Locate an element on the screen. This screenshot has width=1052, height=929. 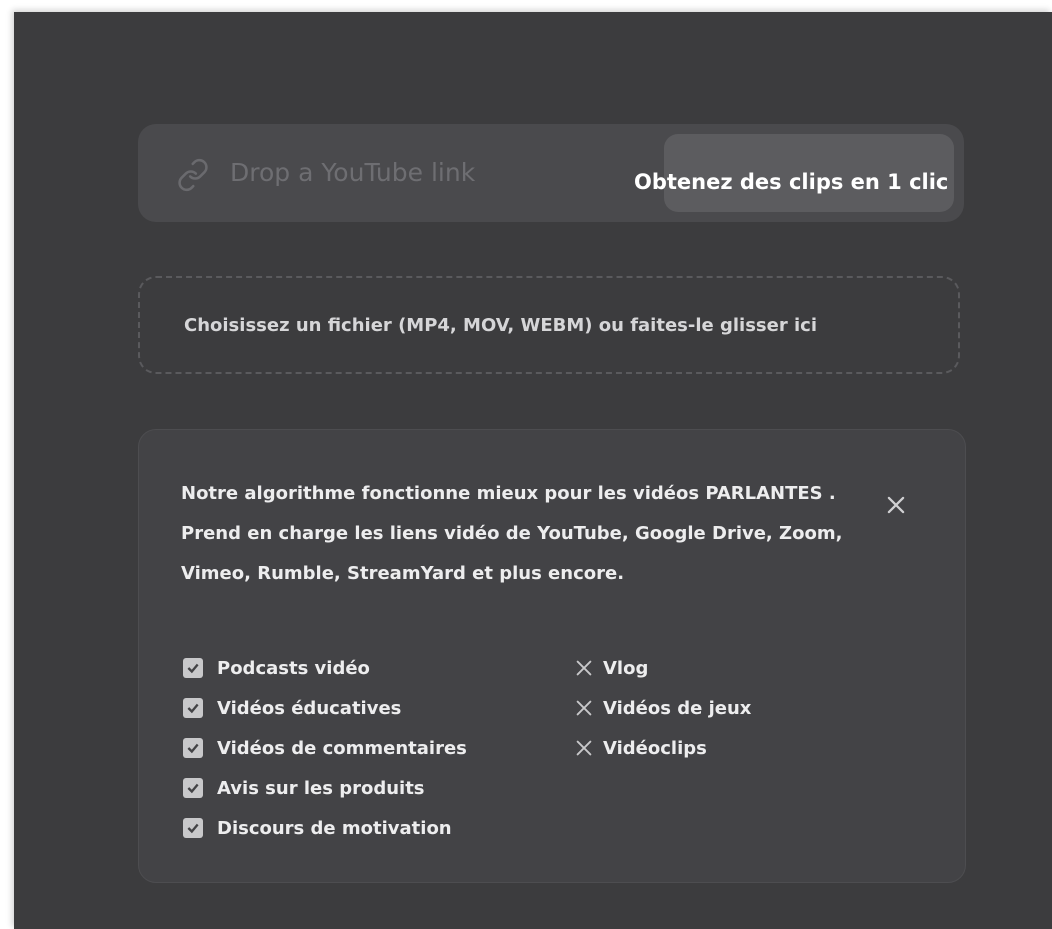
list-item: Vidéos de jeux is located at coordinates (662, 708).